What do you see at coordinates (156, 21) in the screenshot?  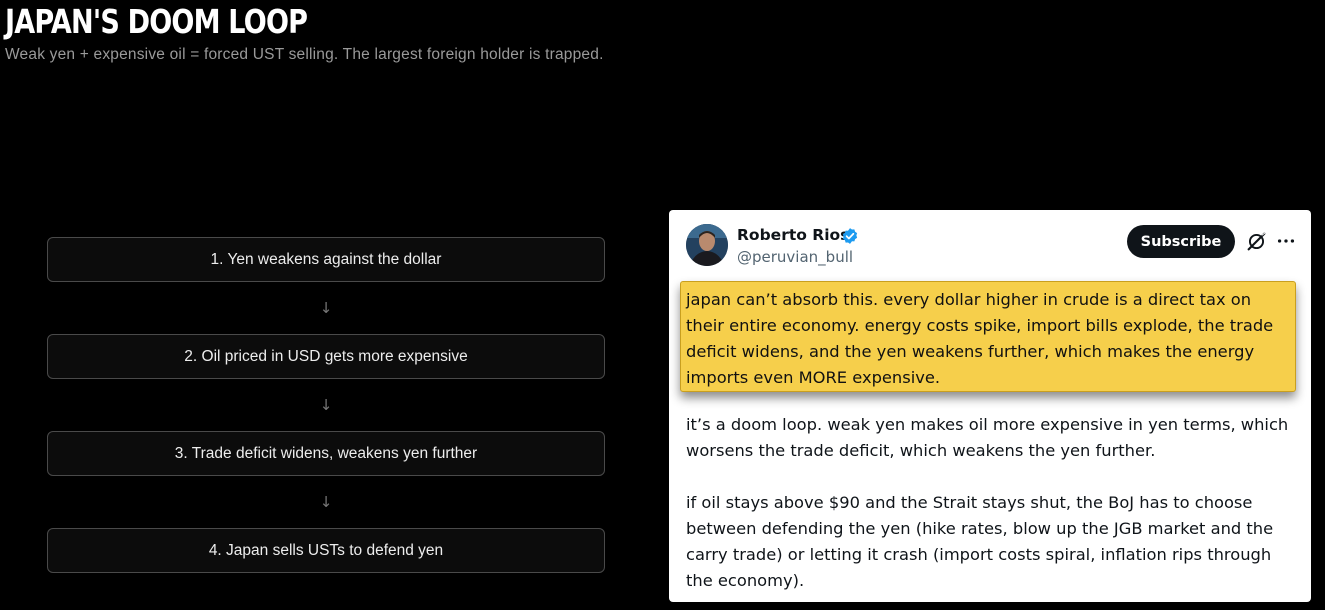 I see `page-title: JAPAN'S DOOM LOOP` at bounding box center [156, 21].